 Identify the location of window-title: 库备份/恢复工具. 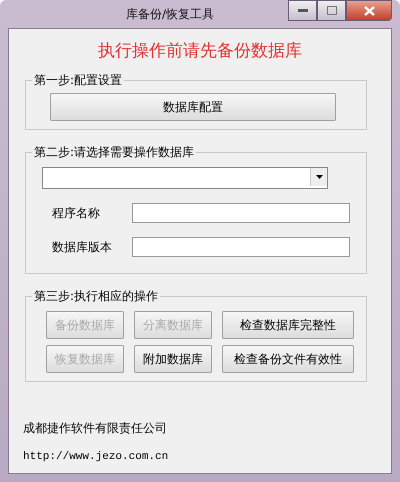
(170, 14).